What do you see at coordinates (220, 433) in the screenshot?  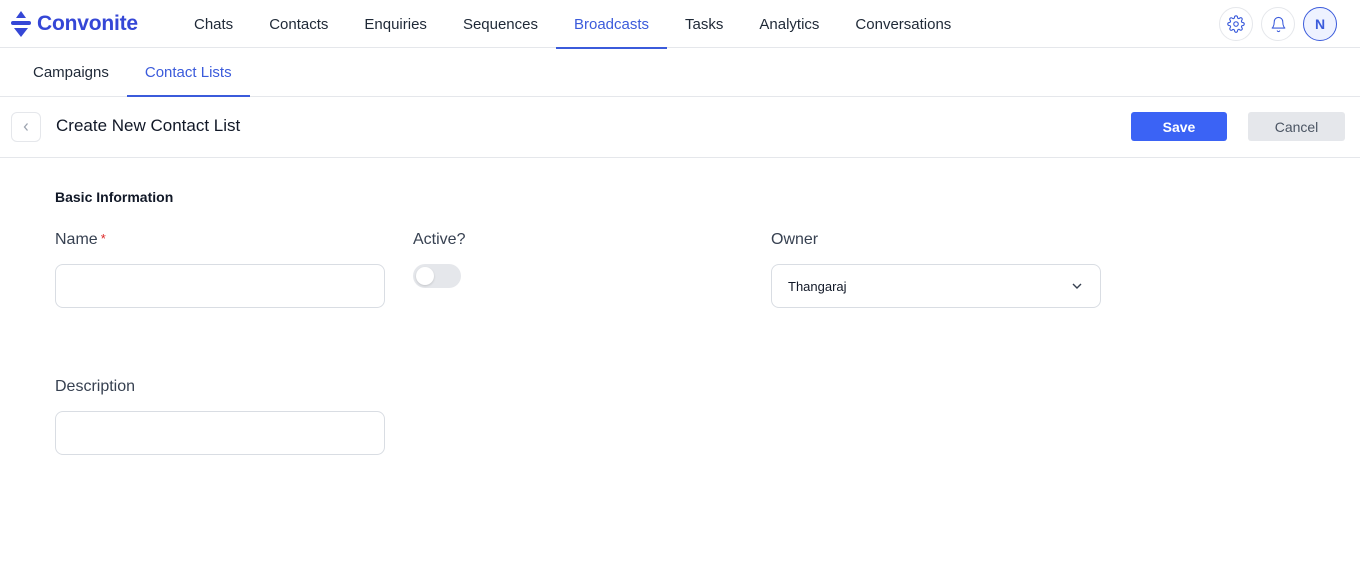 I see `description-input` at bounding box center [220, 433].